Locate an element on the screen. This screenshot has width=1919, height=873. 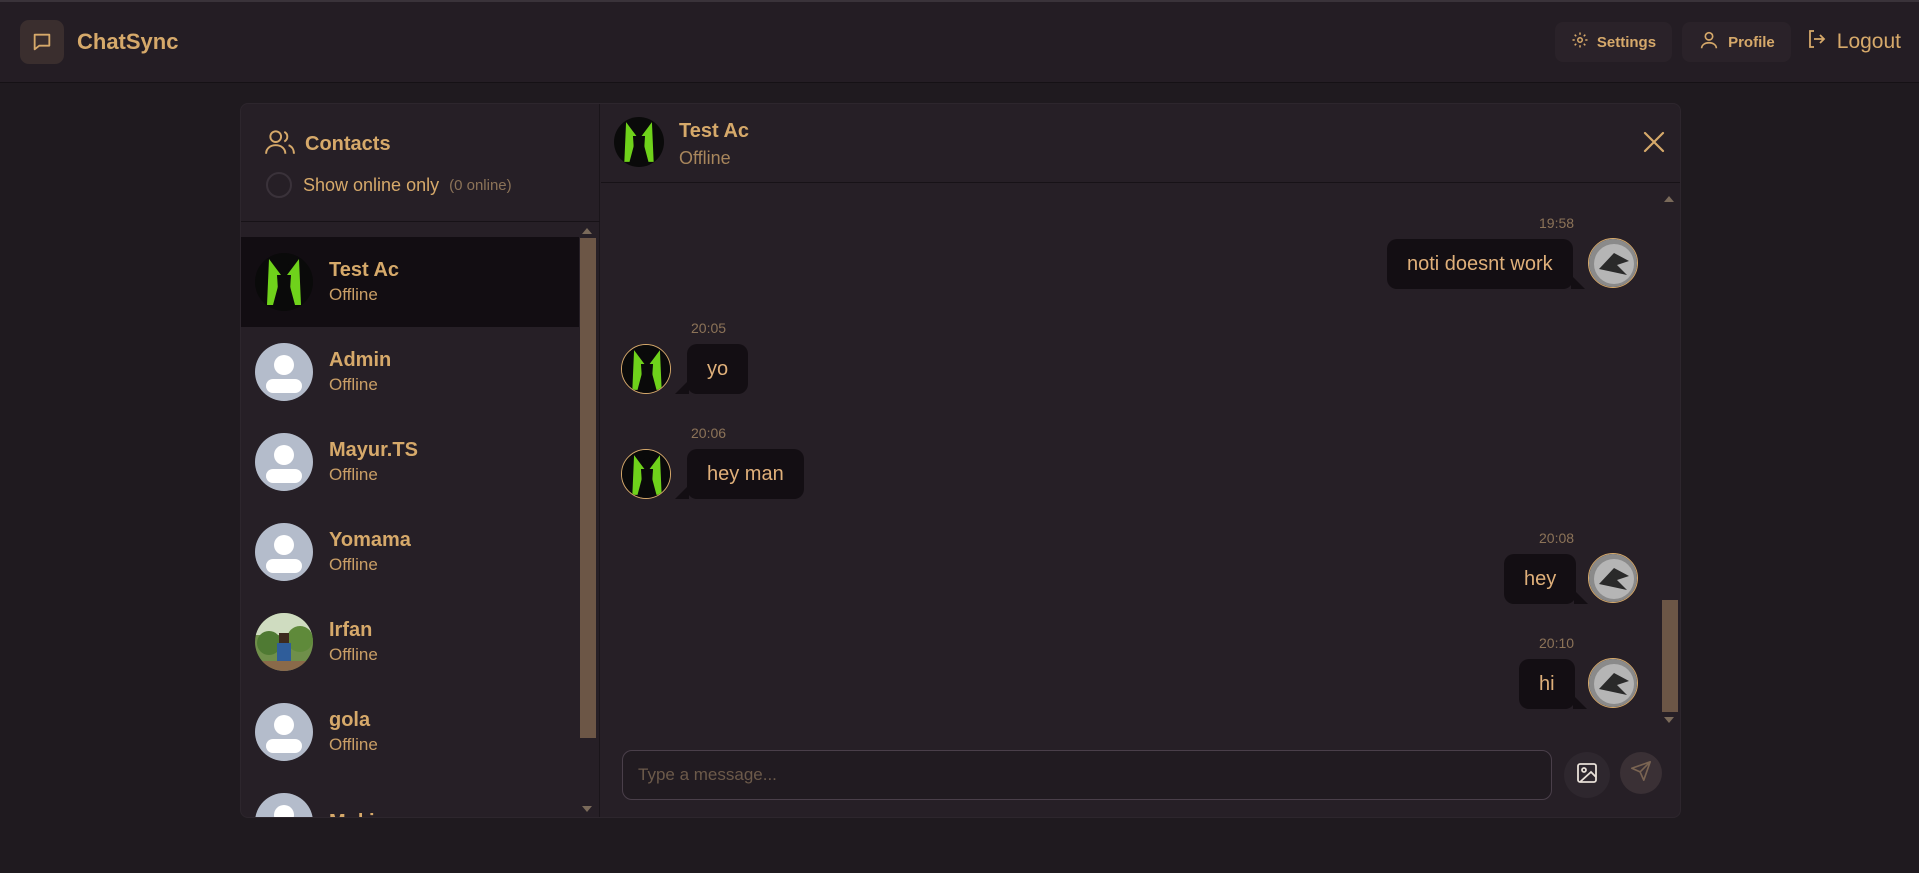
profile-button: Profile is located at coordinates (1736, 42).